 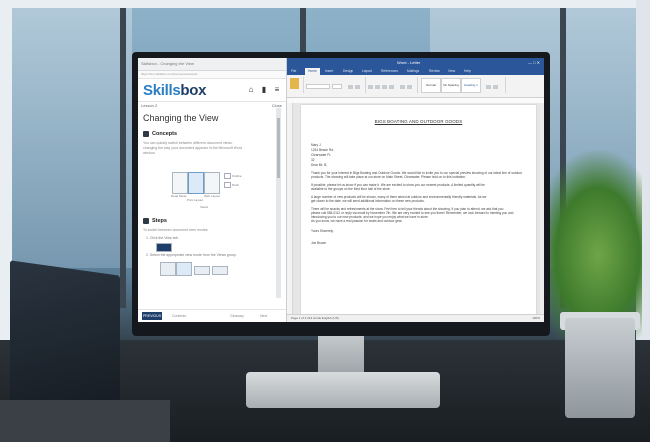 What do you see at coordinates (358, 87) in the screenshot?
I see `italic-icon` at bounding box center [358, 87].